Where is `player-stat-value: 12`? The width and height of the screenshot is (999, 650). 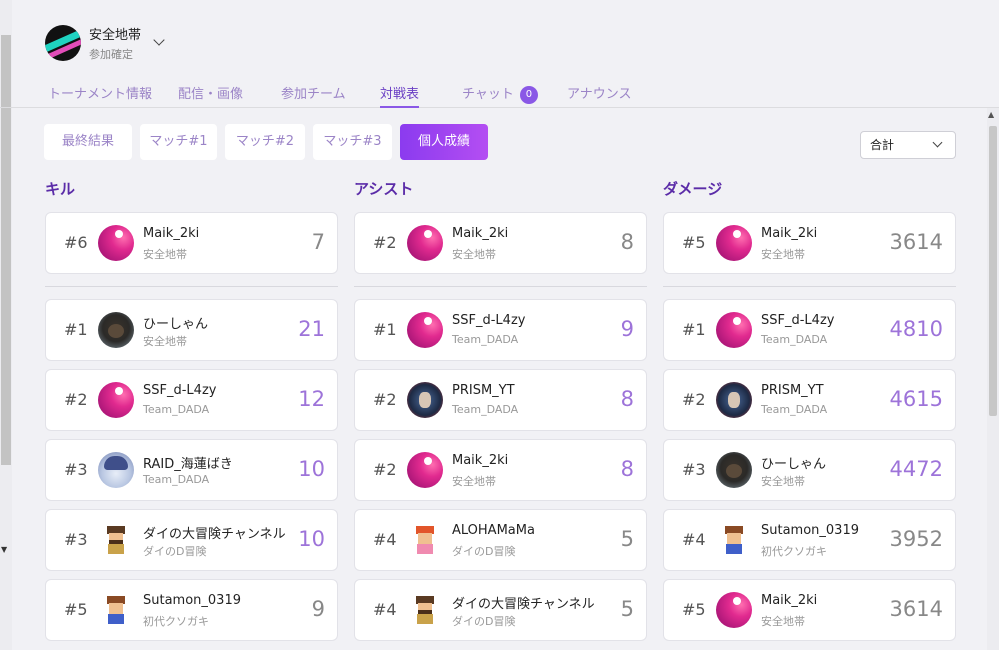
player-stat-value: 12 is located at coordinates (311, 399).